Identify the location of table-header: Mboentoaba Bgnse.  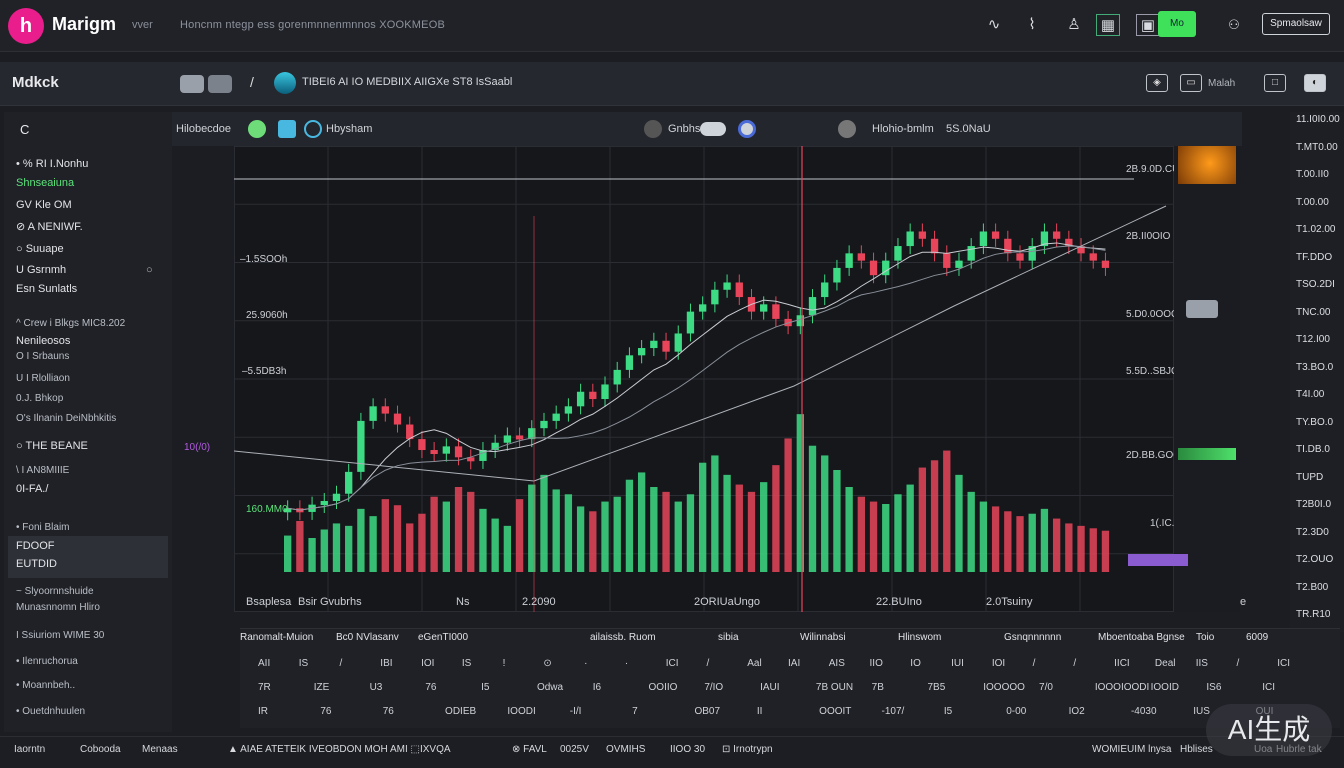
(1141, 637).